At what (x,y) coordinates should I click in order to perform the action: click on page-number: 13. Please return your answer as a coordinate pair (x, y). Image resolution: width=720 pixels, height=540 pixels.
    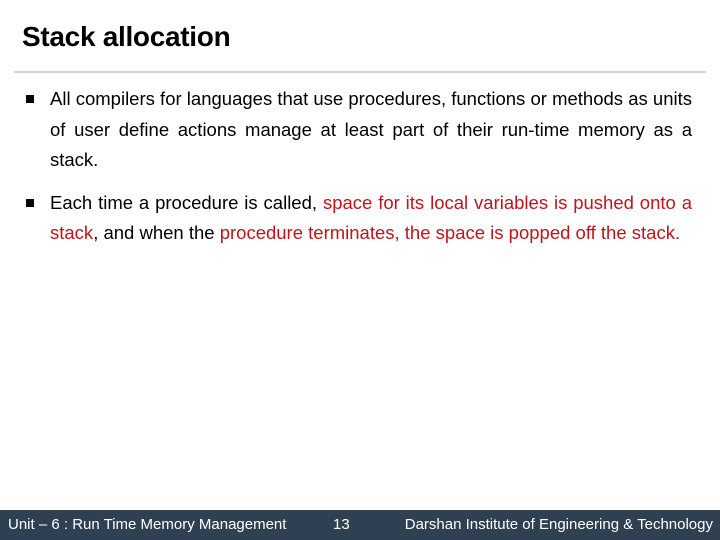
    Looking at the image, I should click on (341, 524).